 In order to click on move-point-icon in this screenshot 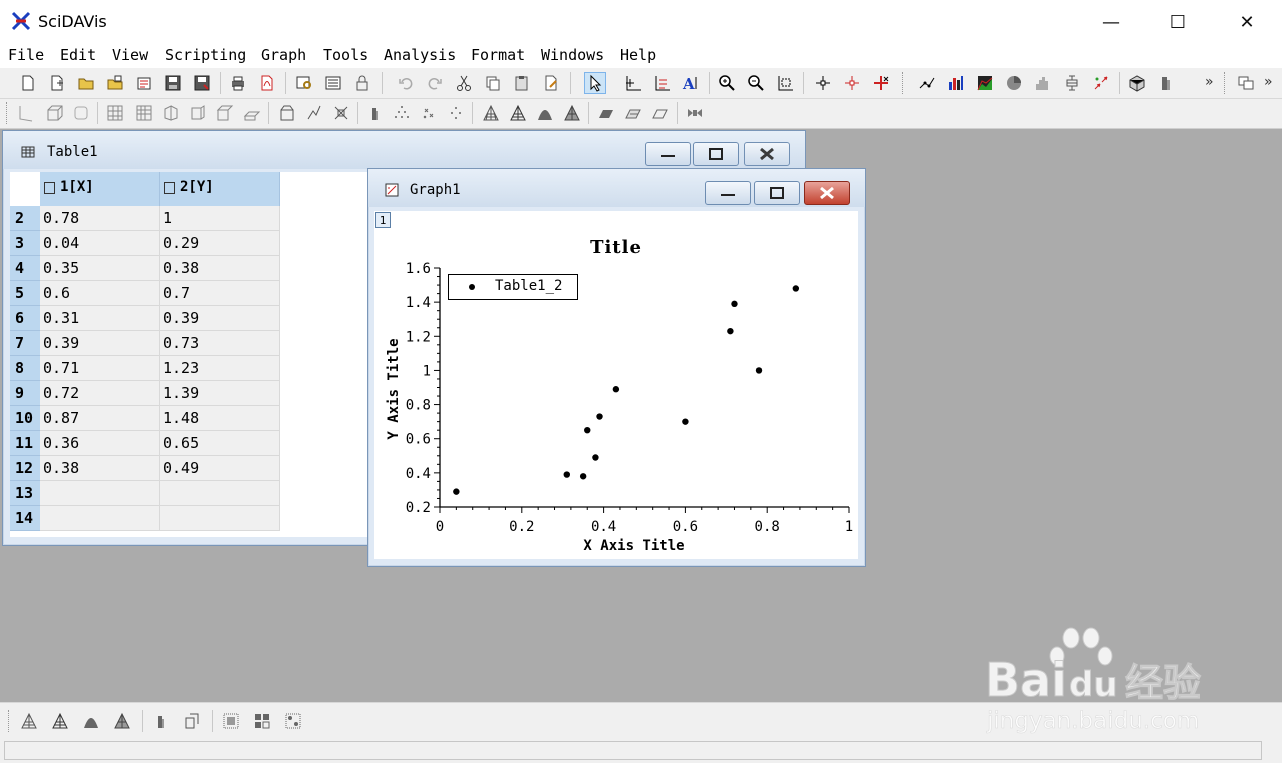, I will do `click(852, 83)`.